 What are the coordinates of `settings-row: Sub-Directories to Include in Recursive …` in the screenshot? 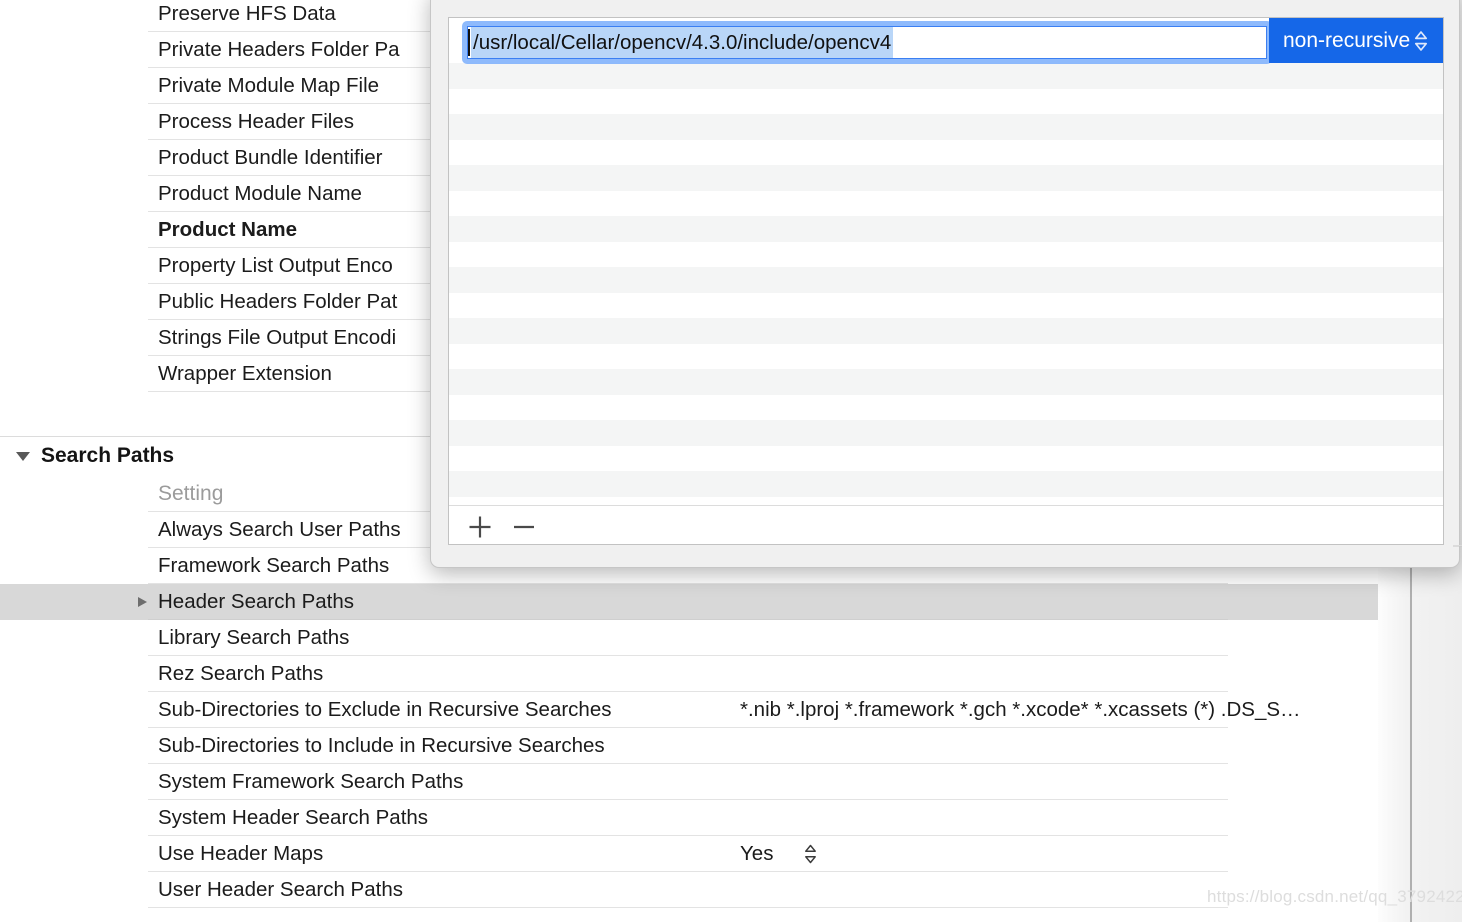 It's located at (689, 746).